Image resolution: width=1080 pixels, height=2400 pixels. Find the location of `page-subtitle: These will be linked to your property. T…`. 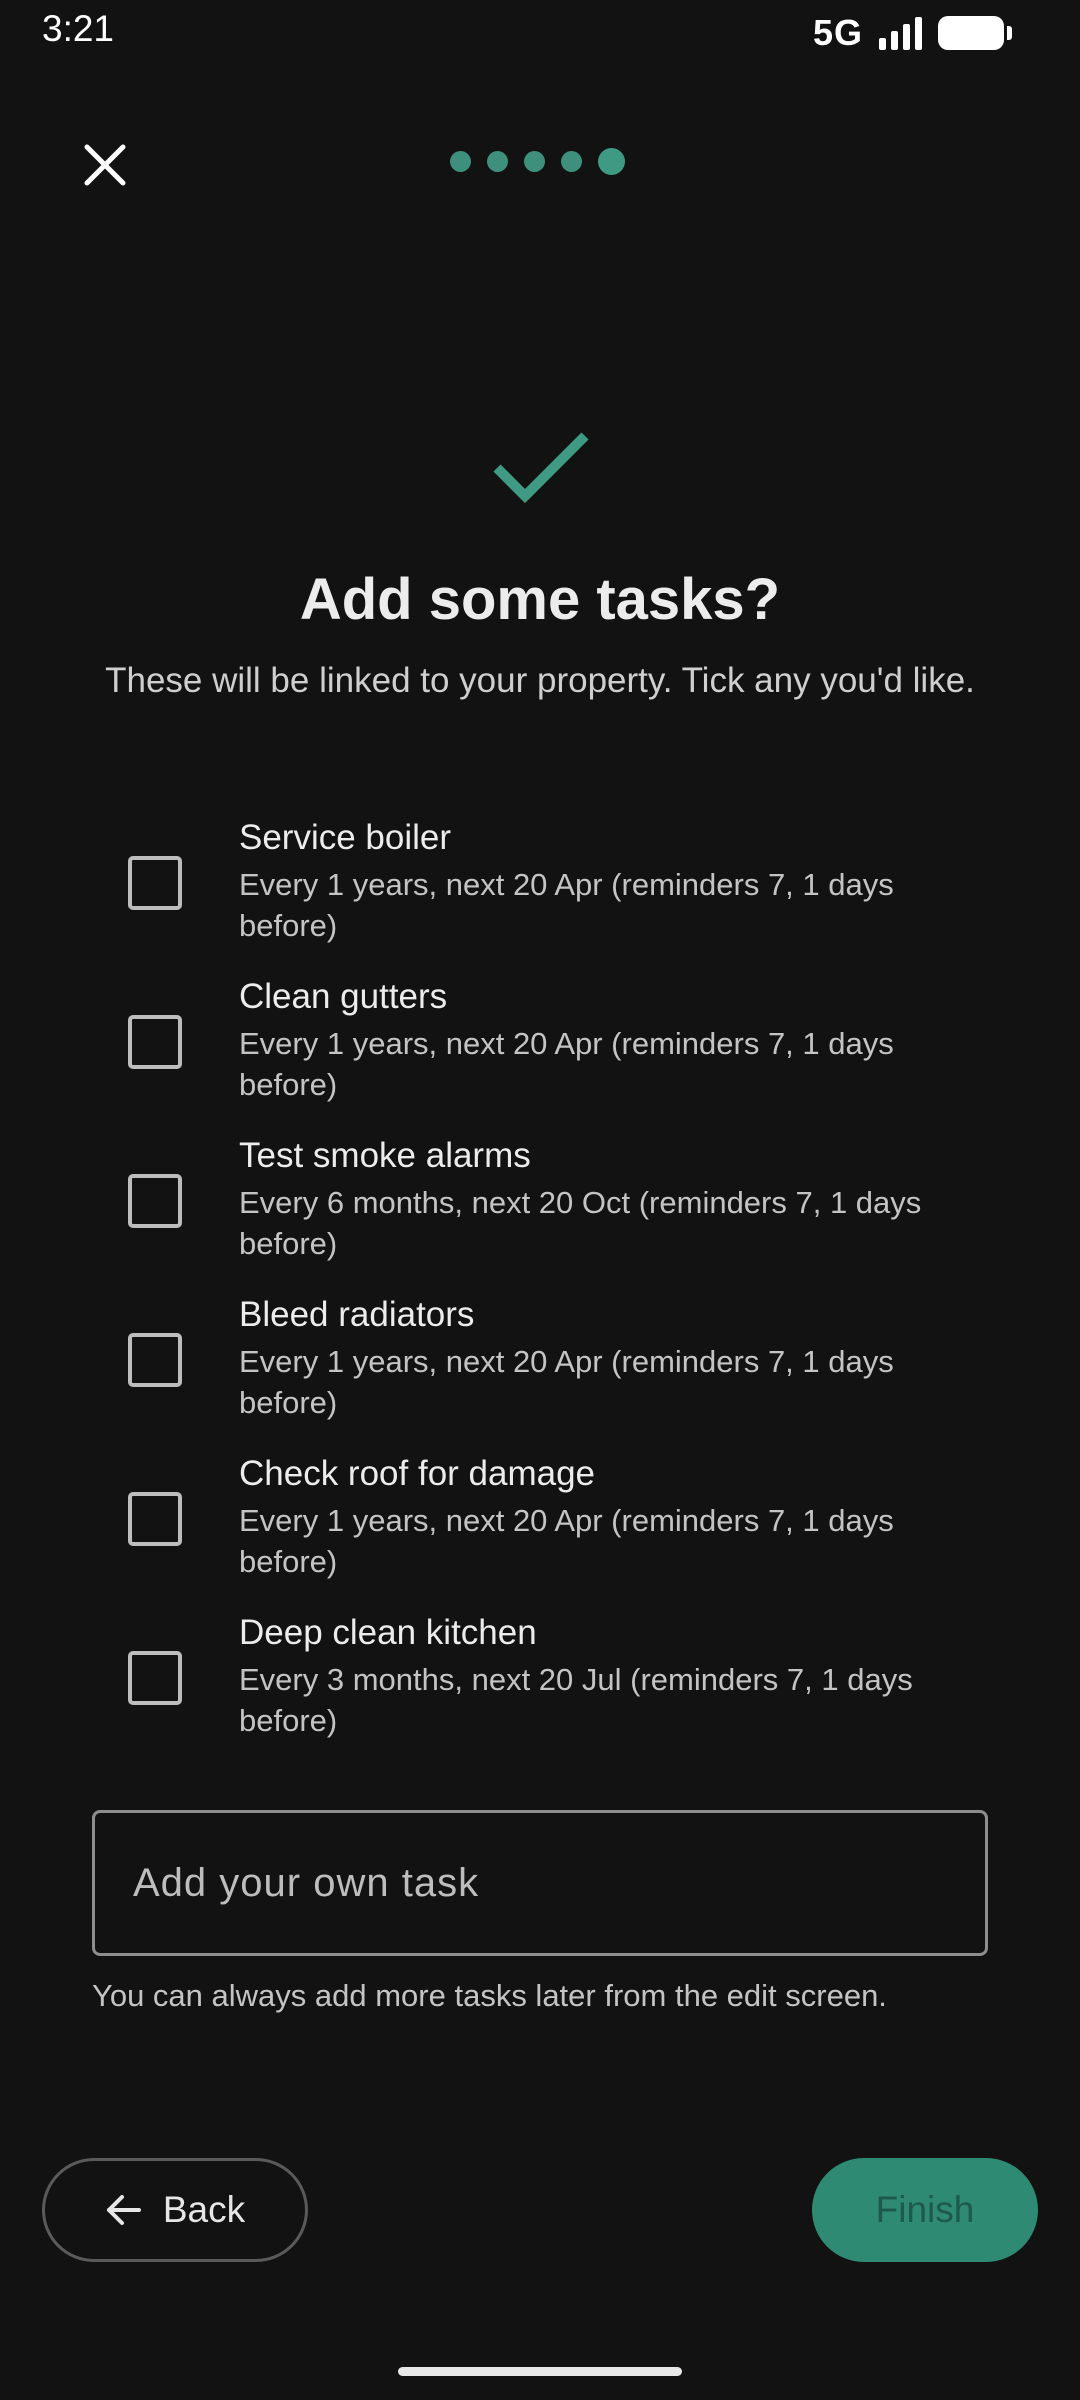

page-subtitle: These will be linked to your property. T… is located at coordinates (540, 680).